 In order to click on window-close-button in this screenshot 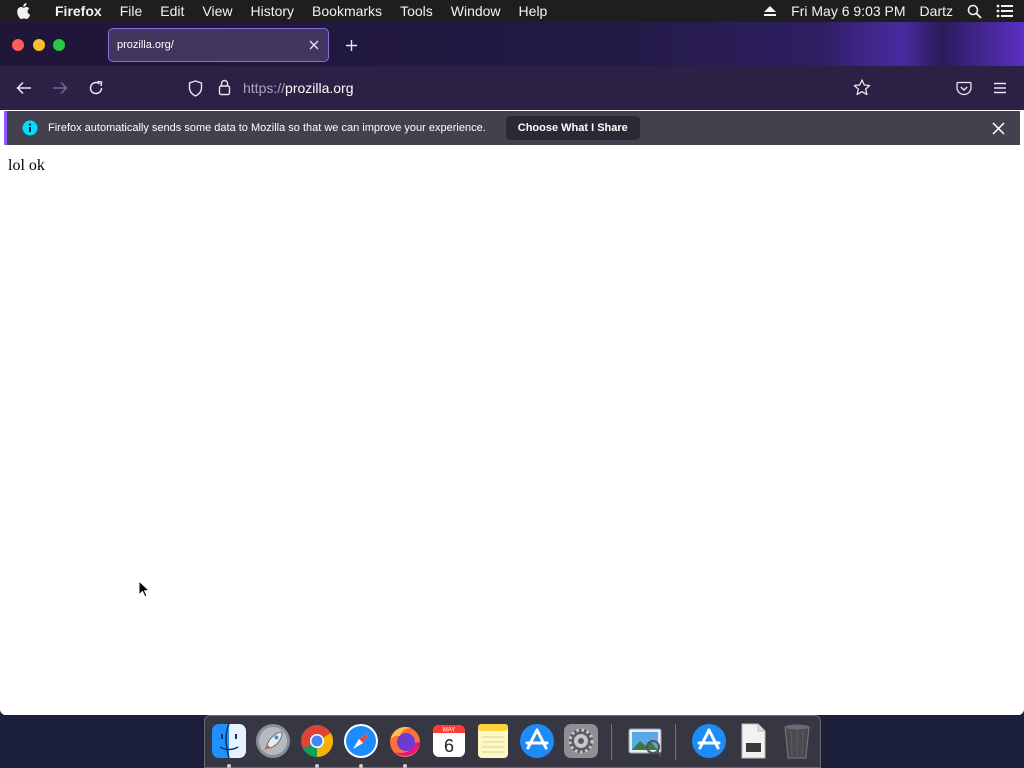, I will do `click(18, 45)`.